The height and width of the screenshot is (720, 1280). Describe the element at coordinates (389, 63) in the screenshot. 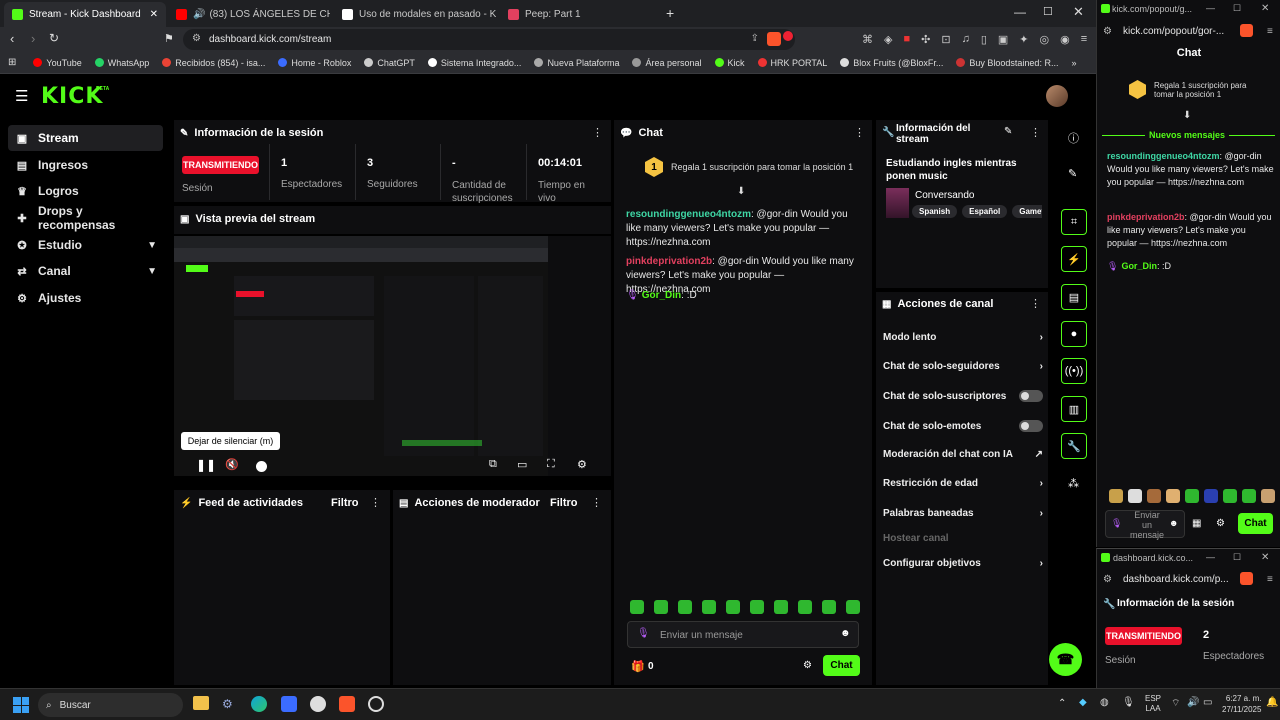

I see `bookmark-chatgpt: ChatGPT` at that location.